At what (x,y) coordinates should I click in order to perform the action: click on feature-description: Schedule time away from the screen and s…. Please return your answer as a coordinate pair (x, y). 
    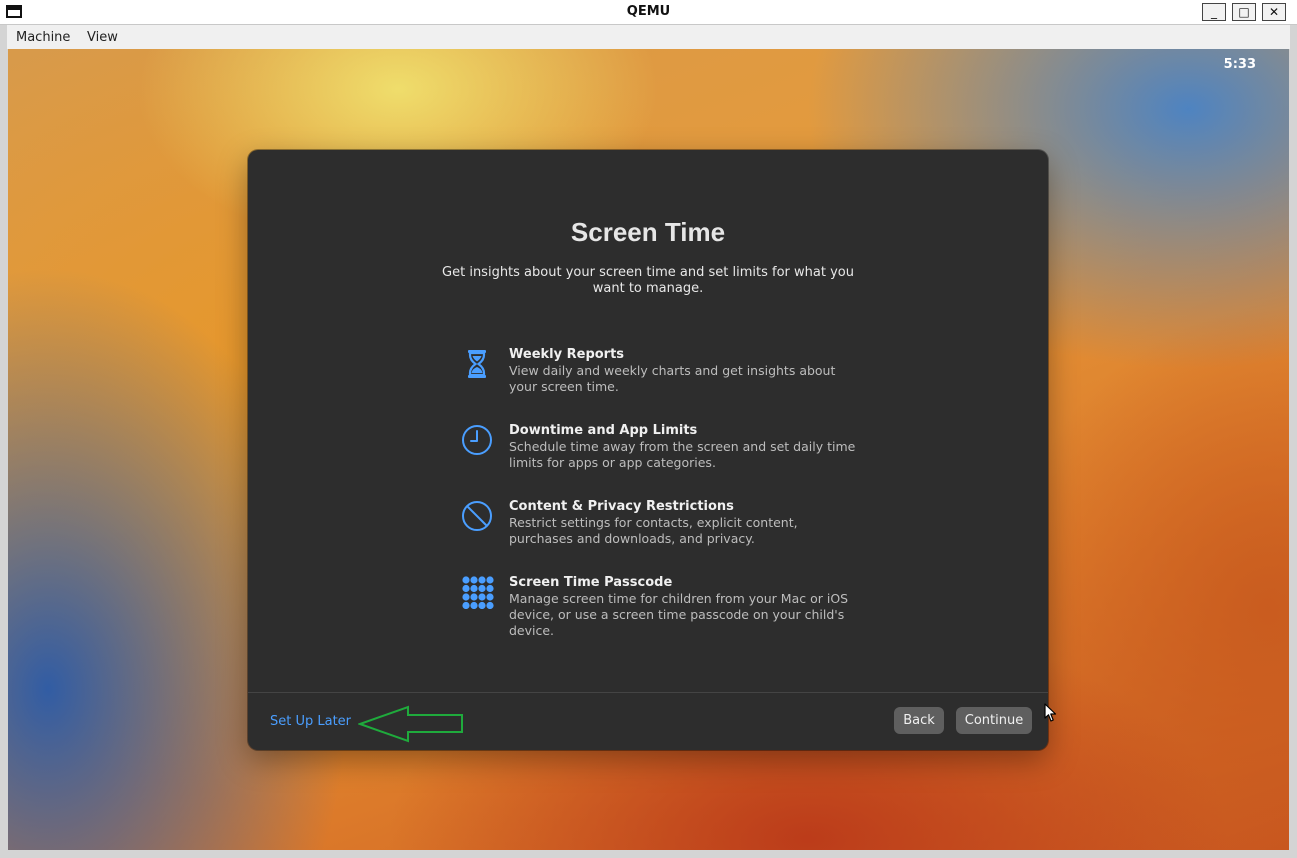
    Looking at the image, I should click on (682, 454).